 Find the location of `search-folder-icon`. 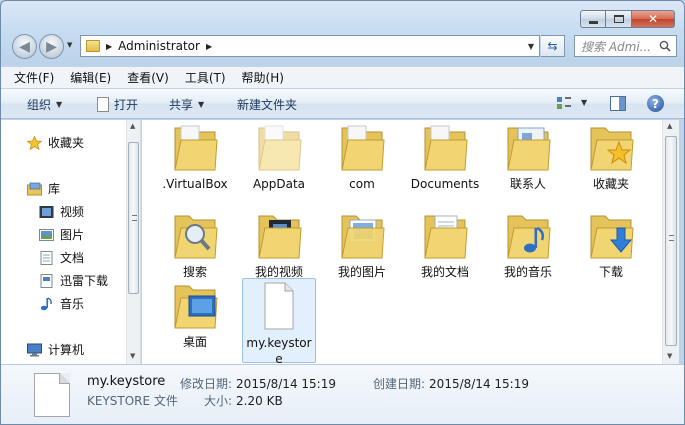

search-folder-icon is located at coordinates (196, 237).